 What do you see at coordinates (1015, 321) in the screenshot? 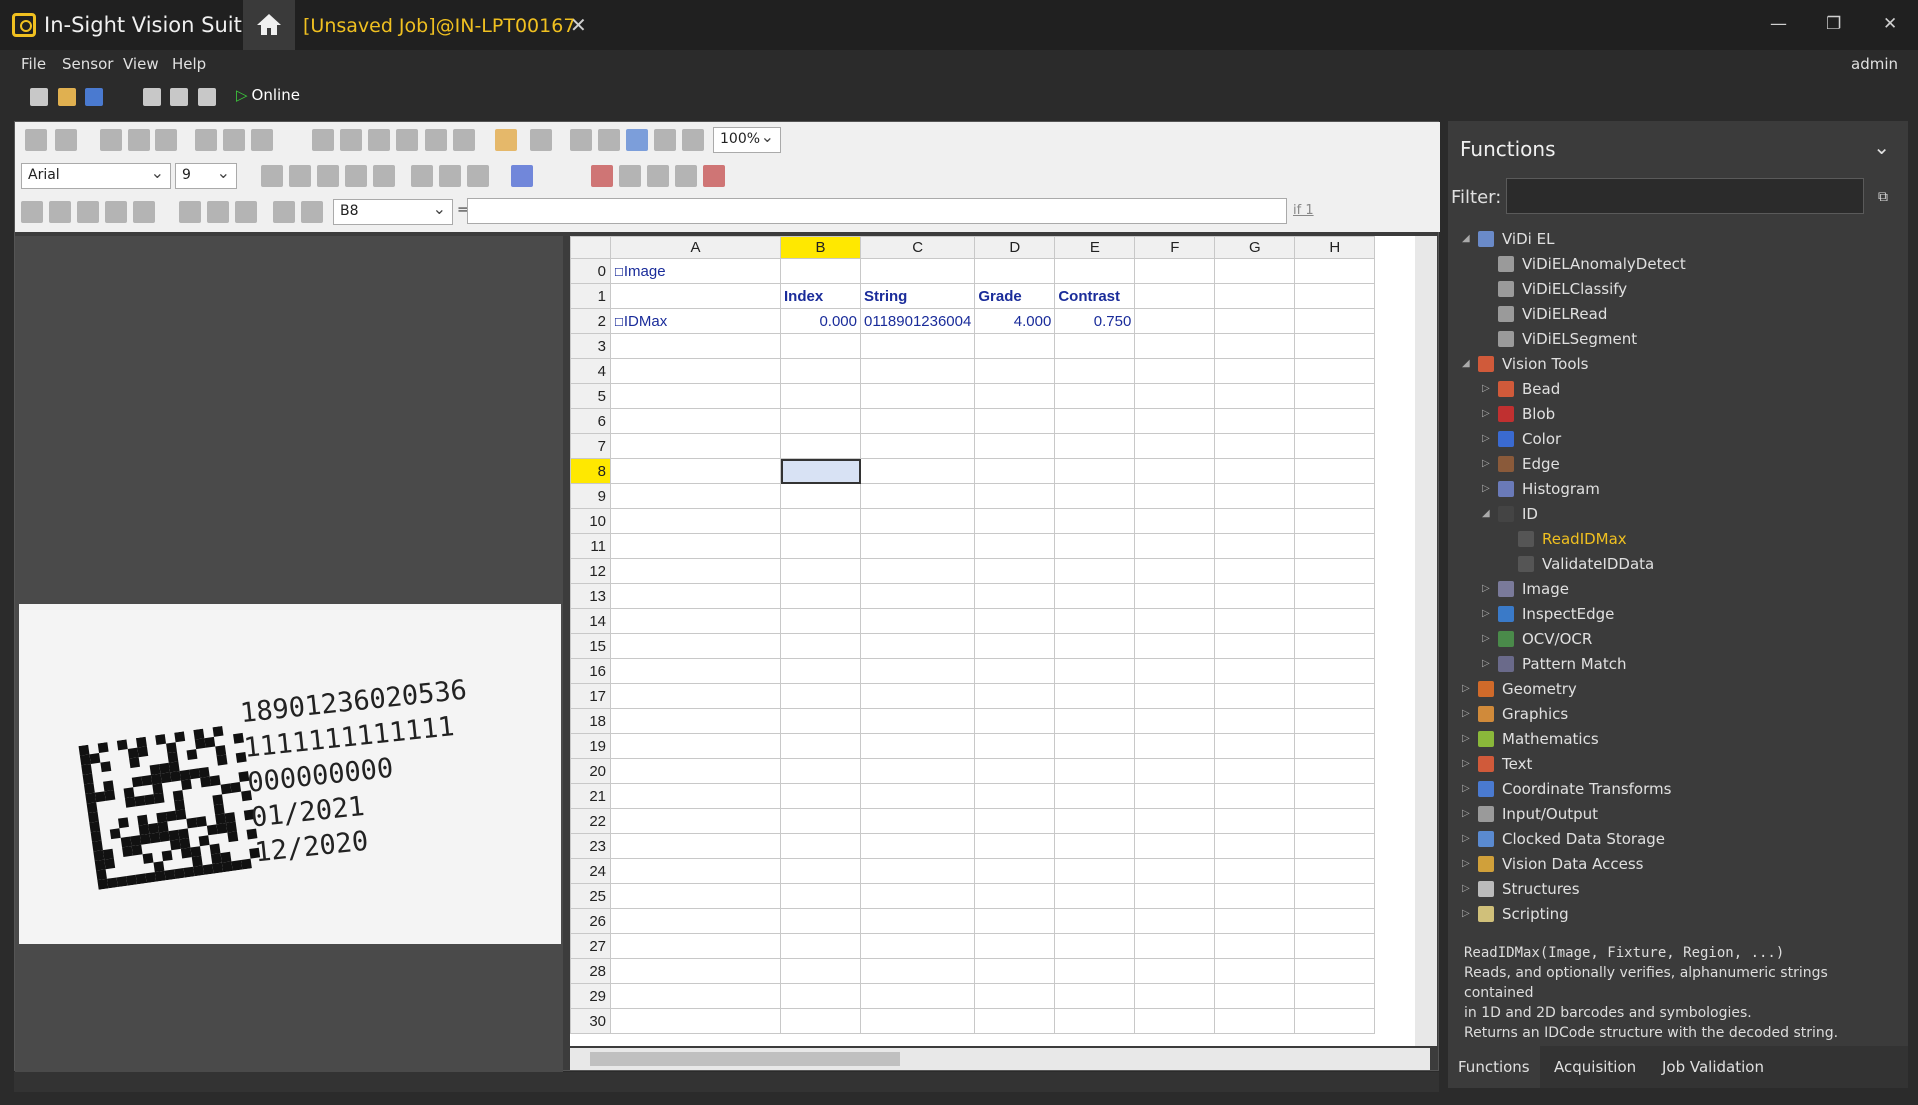
I see `cell: 4.000` at bounding box center [1015, 321].